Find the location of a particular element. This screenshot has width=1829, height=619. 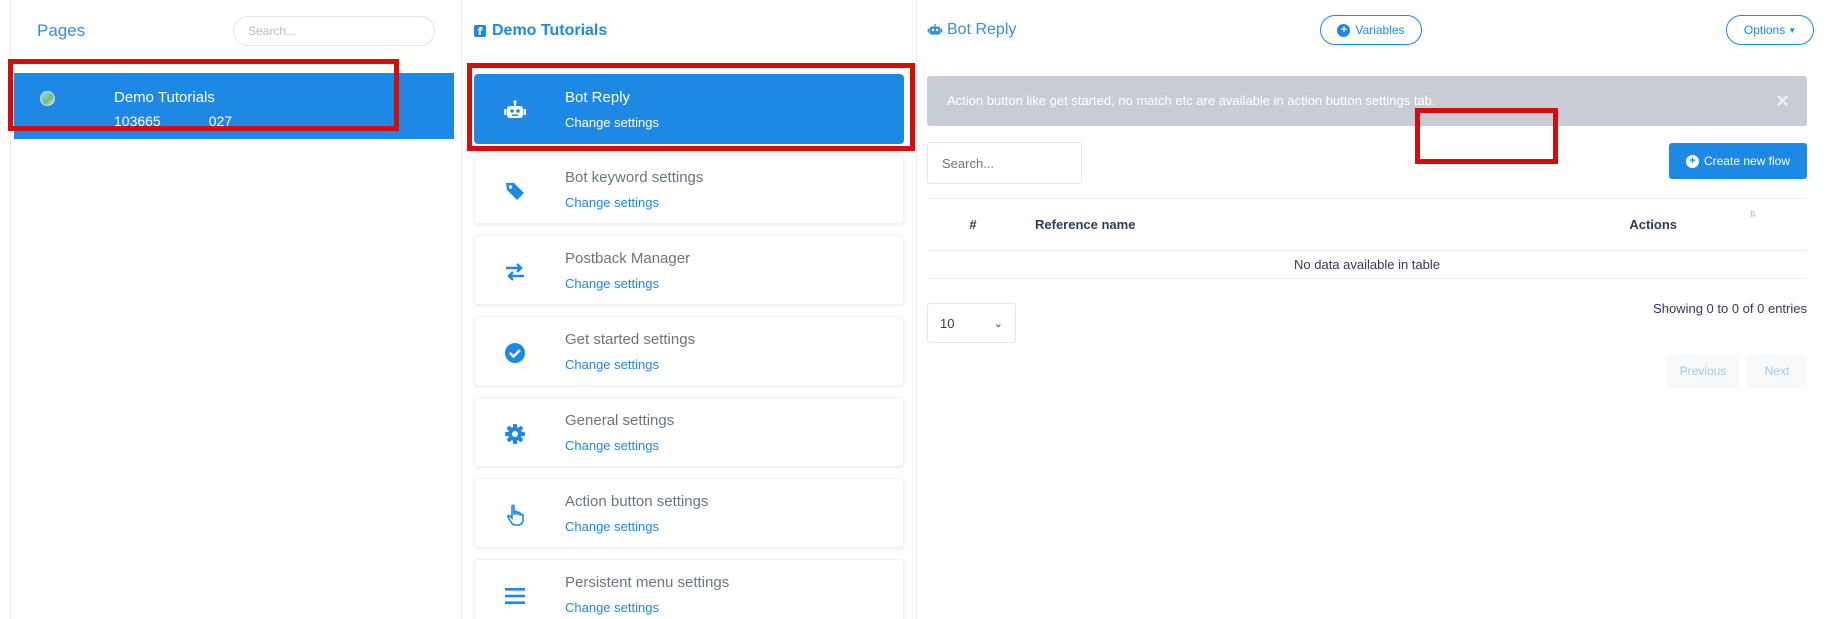

setting-card-action-button: Action button settings Change settings is located at coordinates (689, 513).